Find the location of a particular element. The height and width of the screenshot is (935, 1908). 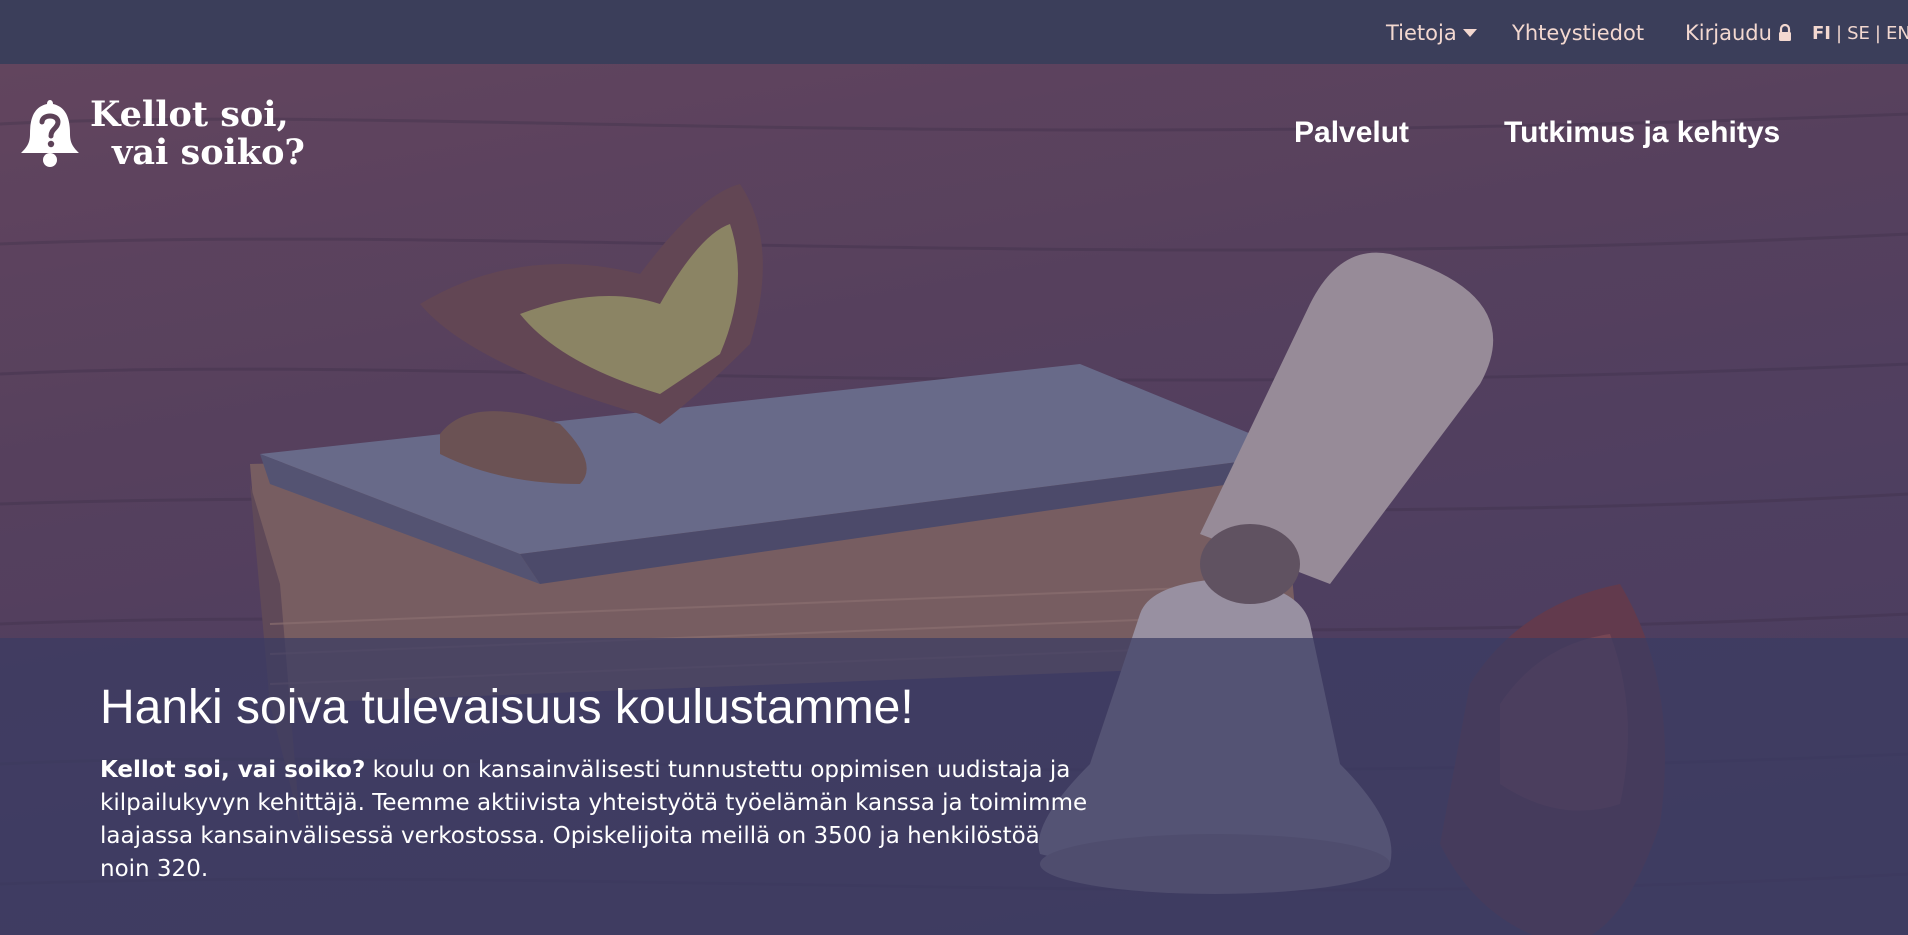

nav-login-link: Kirjaudu is located at coordinates (1738, 33).